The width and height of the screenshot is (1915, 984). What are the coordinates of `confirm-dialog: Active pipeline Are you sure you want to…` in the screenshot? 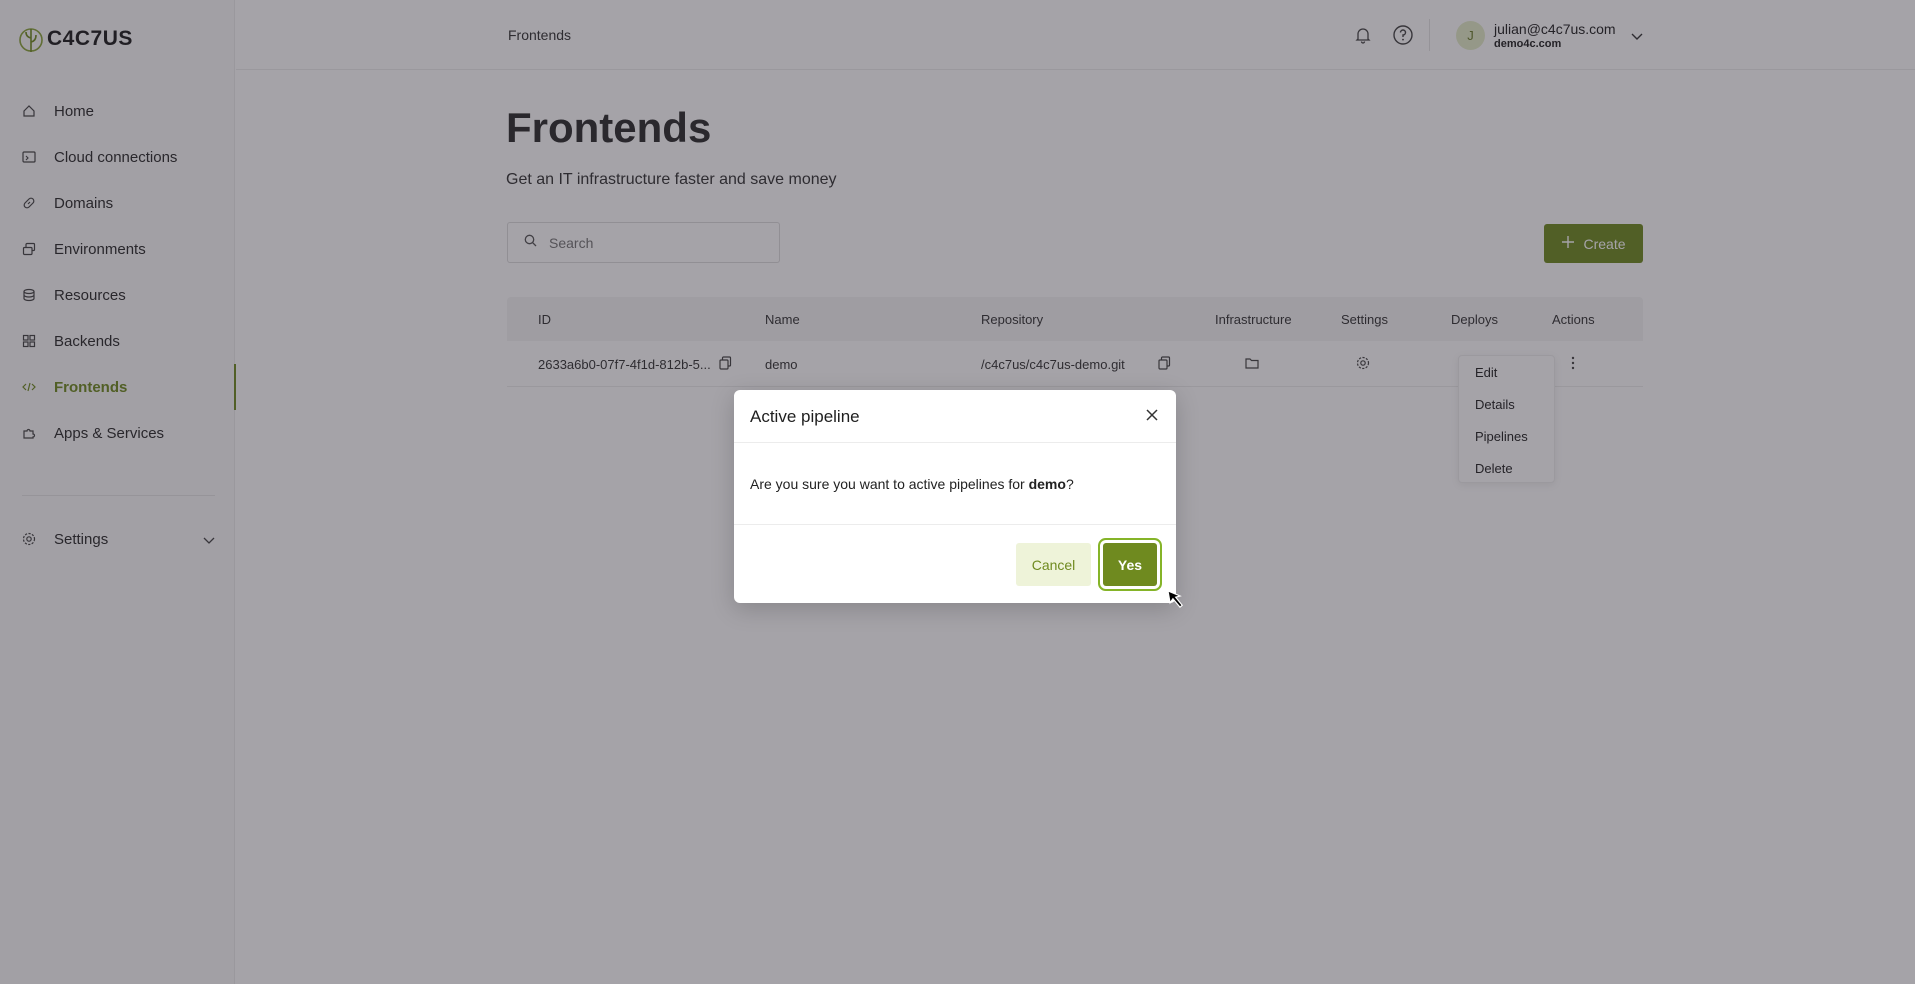 It's located at (955, 496).